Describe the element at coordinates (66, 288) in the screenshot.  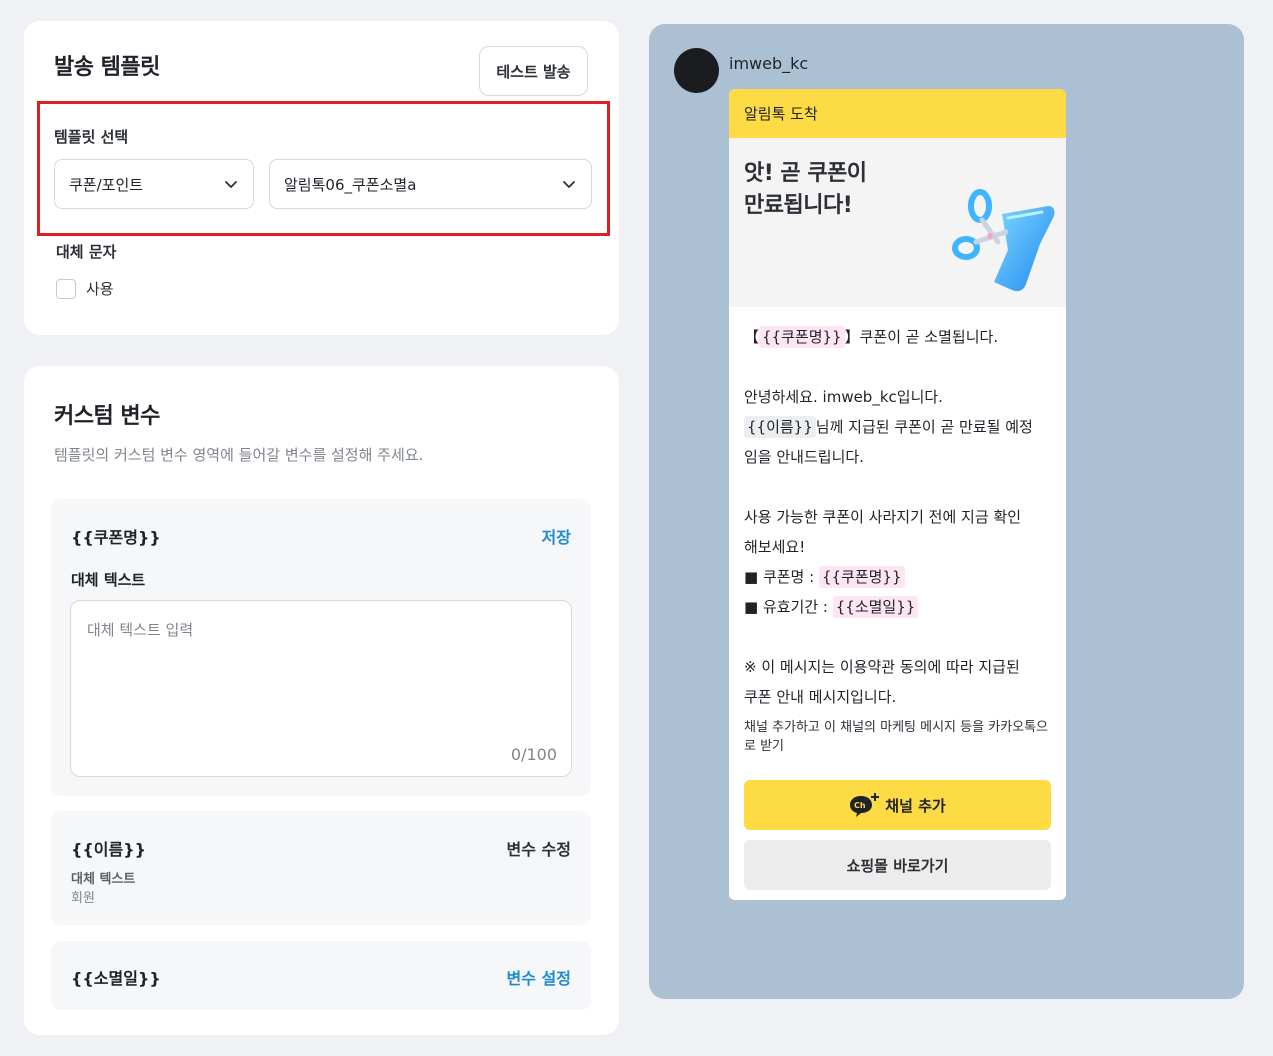
I see `use-checkbox` at that location.